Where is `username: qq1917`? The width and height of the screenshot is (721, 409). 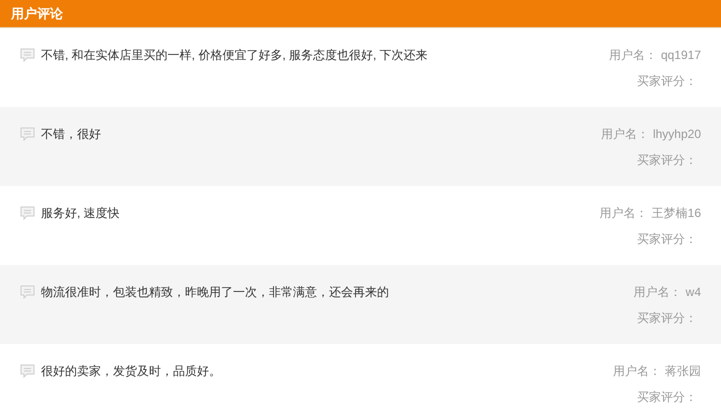 username: qq1917 is located at coordinates (680, 55).